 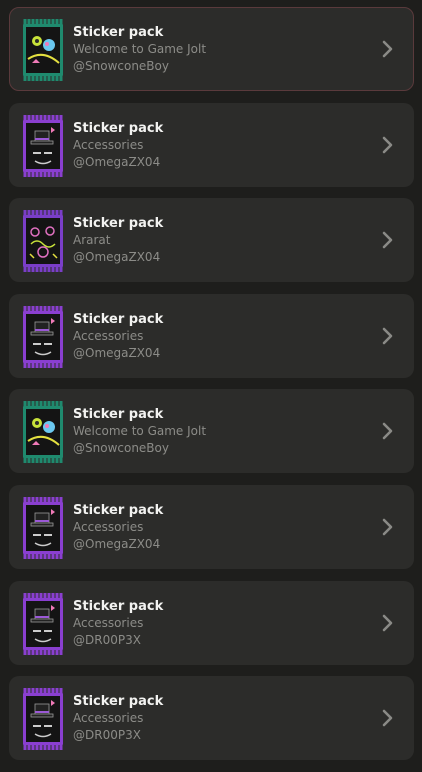 I want to click on ararat-pack-art, so click(x=43, y=241).